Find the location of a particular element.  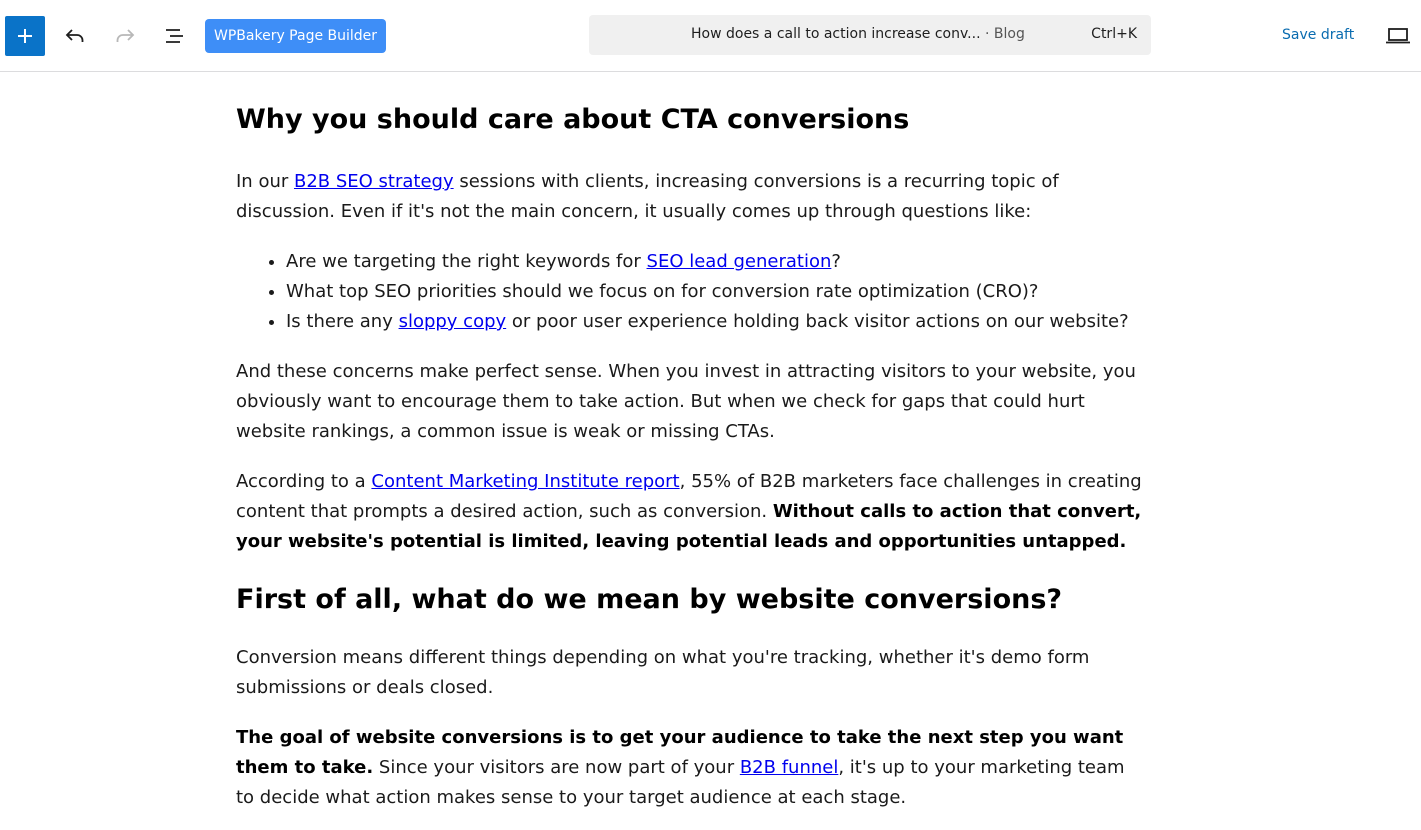

link-content-marketing-institute-report: Content Marketing Institute report is located at coordinates (525, 481).